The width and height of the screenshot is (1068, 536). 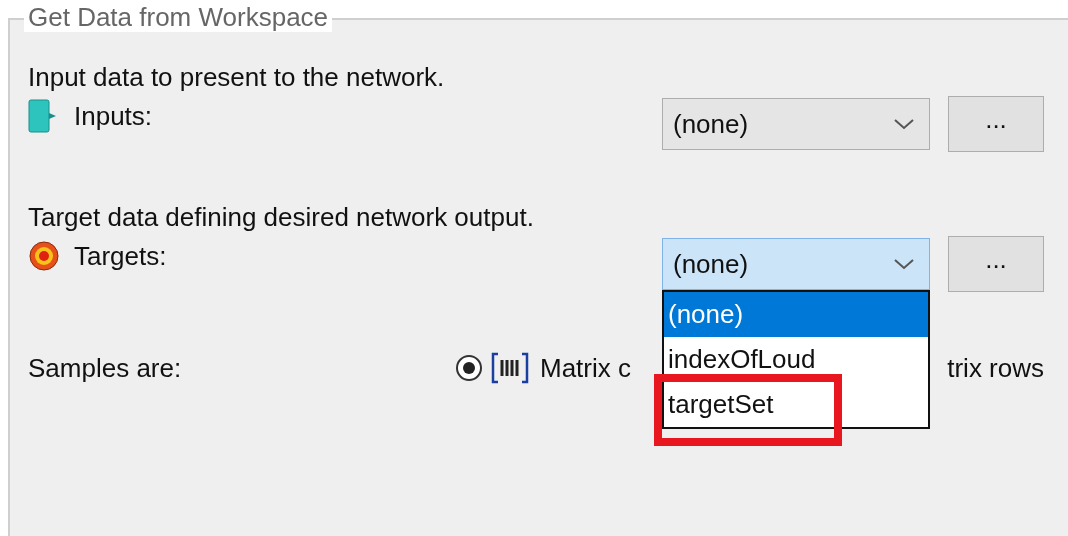 I want to click on targets-dropdown: (none), so click(x=796, y=264).